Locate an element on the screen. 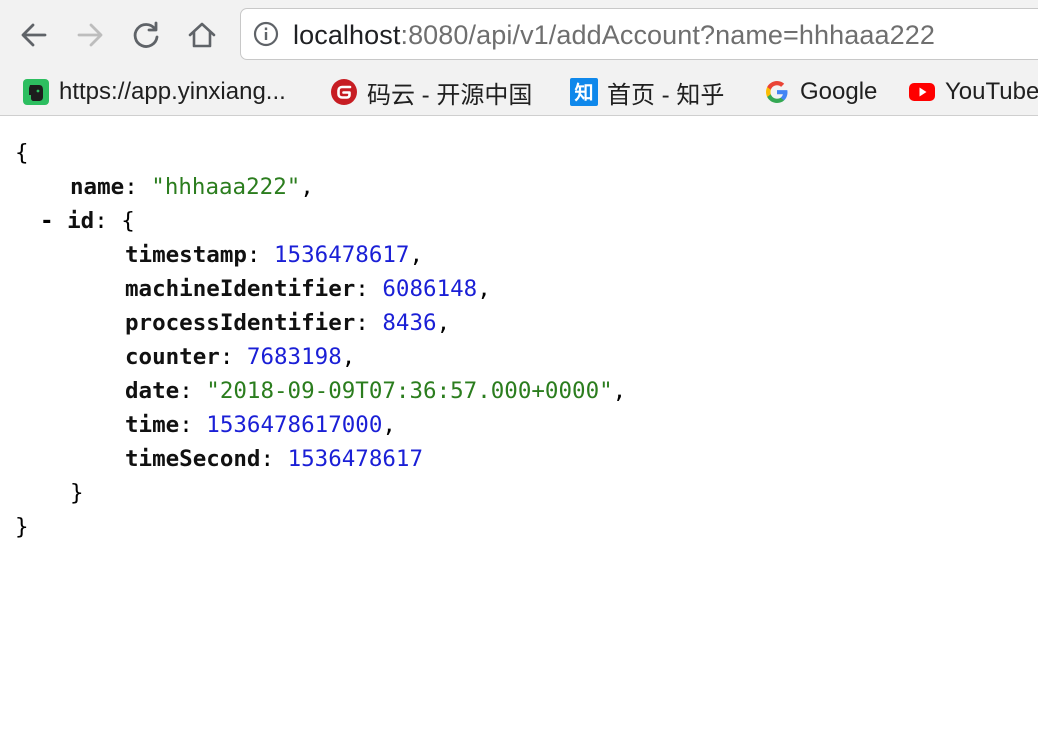 This screenshot has height=732, width=1038. json-field-row: processIdentifier: 8436, is located at coordinates (288, 323).